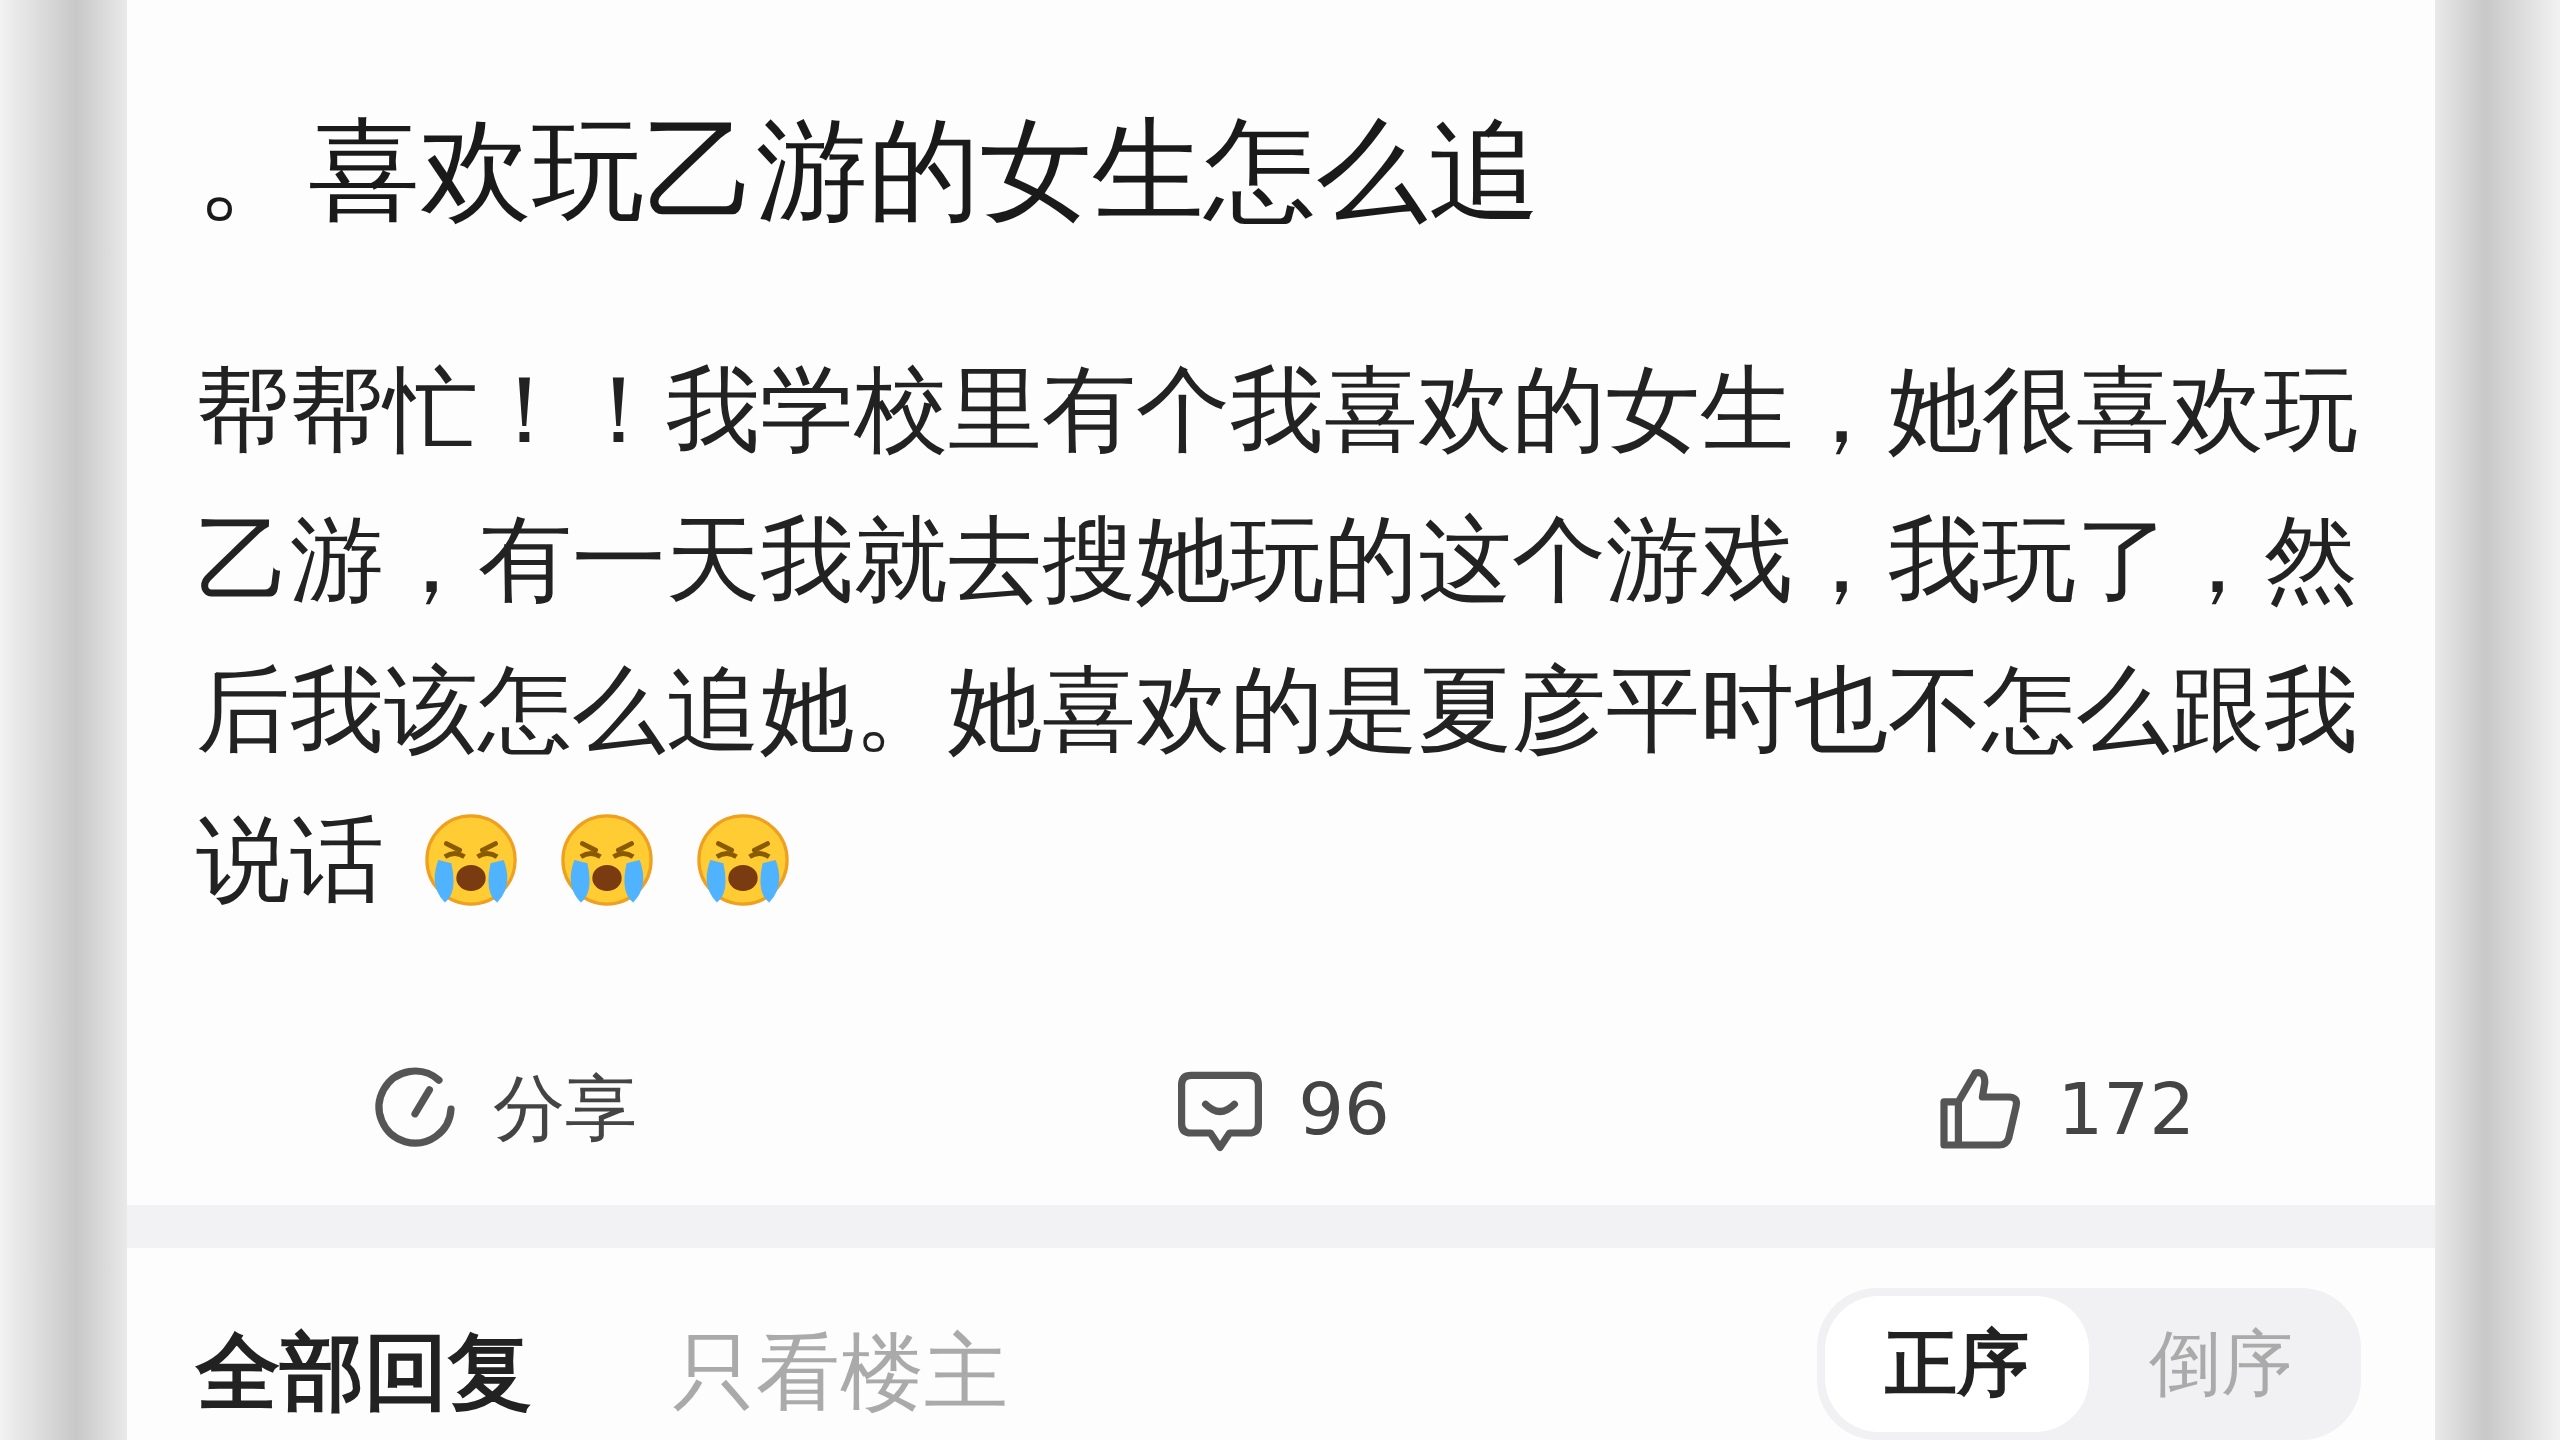 The width and height of the screenshot is (2560, 1440). Describe the element at coordinates (1277, 710) in the screenshot. I see `post-body-line: 后我该怎么追她。她喜欢的是夏彦平时也不怎么跟我` at that location.